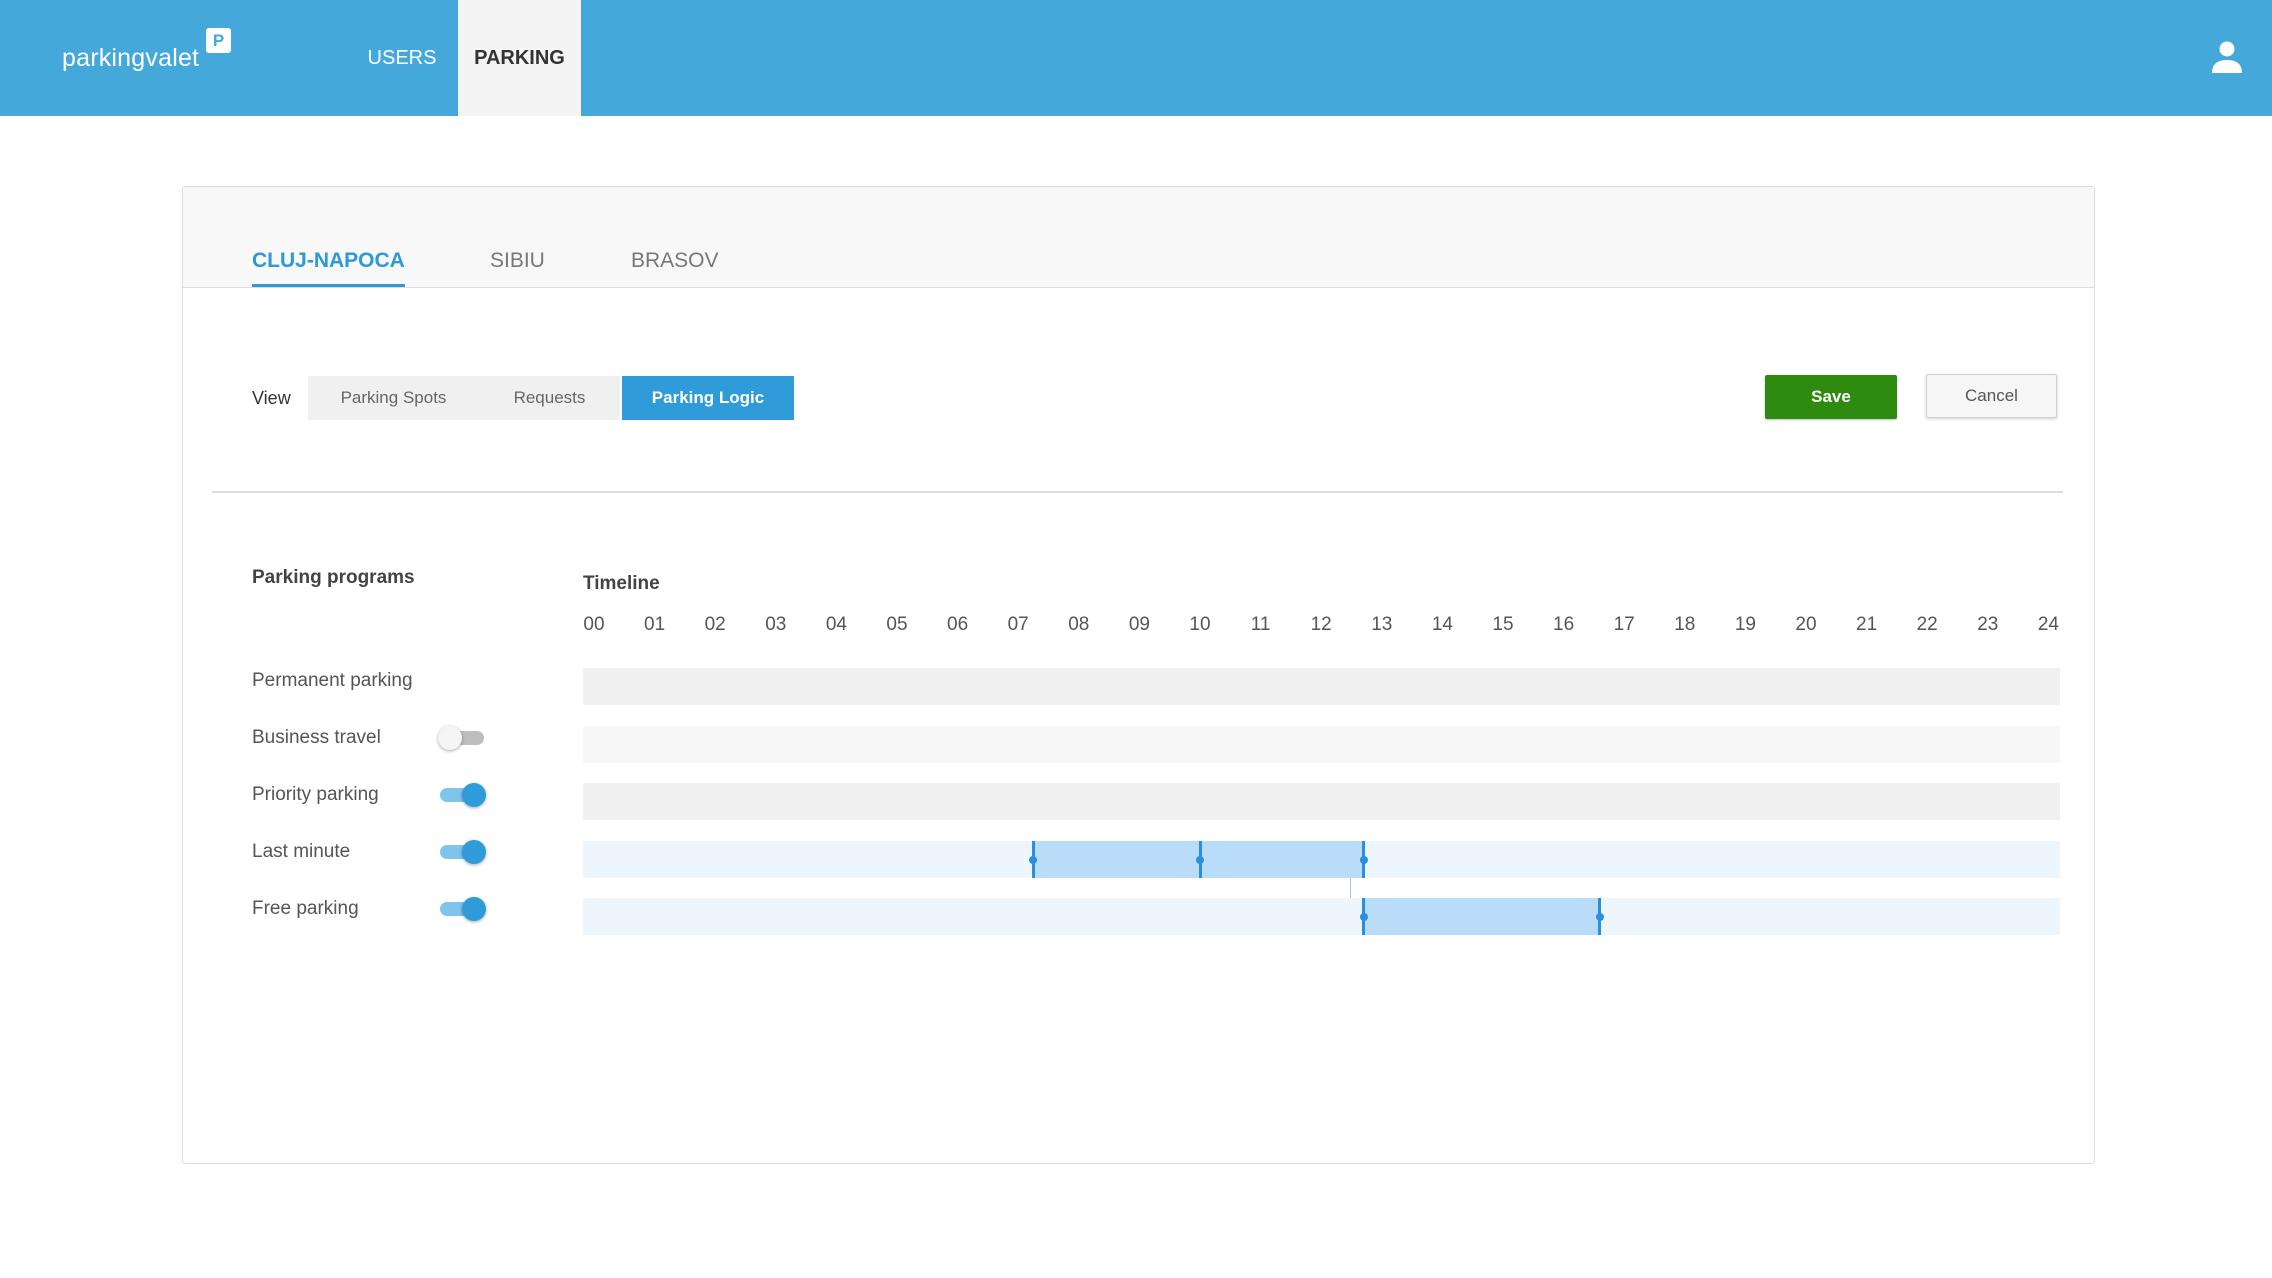  Describe the element at coordinates (402, 58) in the screenshot. I see `nav-users: USERS` at that location.